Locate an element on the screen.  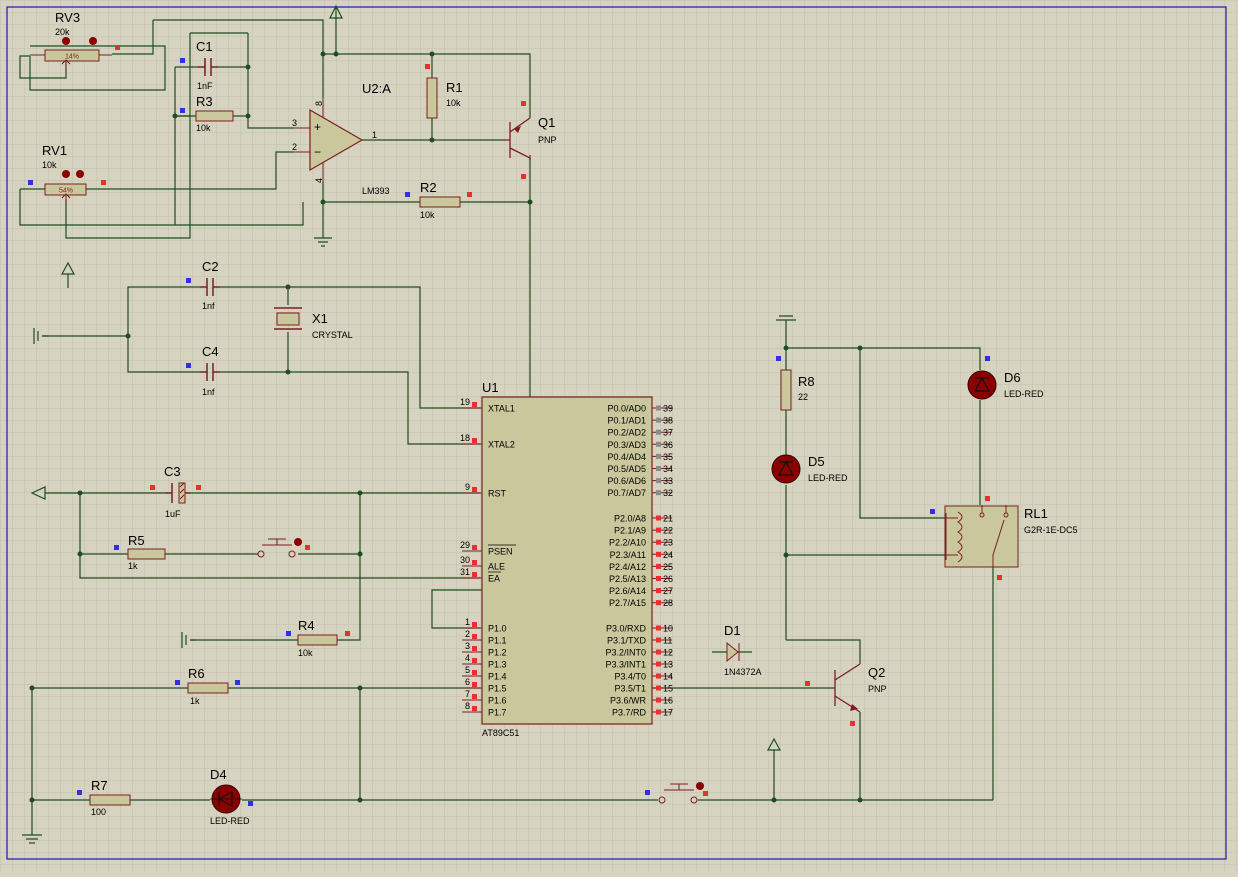
u1-right-pin: 39 P0.0/AD0 is located at coordinates (640, 409).